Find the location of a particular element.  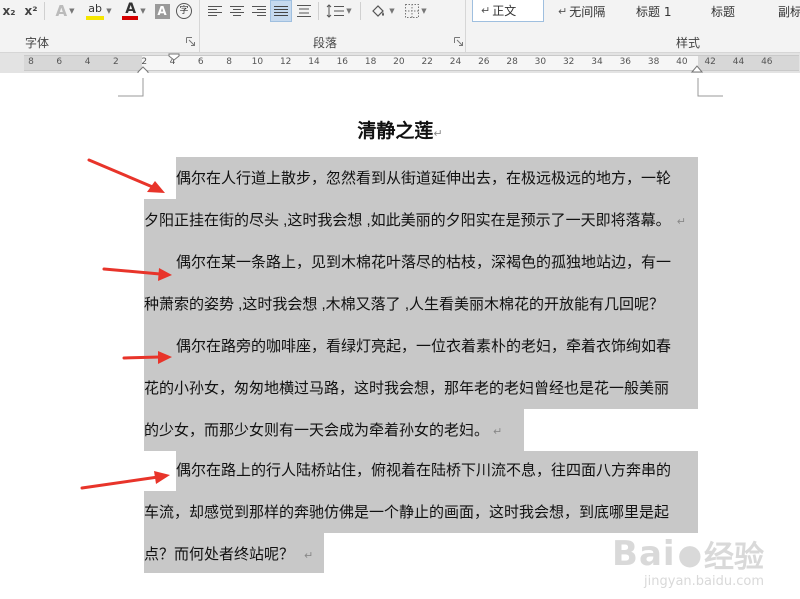

margin-corner-mark is located at coordinates (710, 87).